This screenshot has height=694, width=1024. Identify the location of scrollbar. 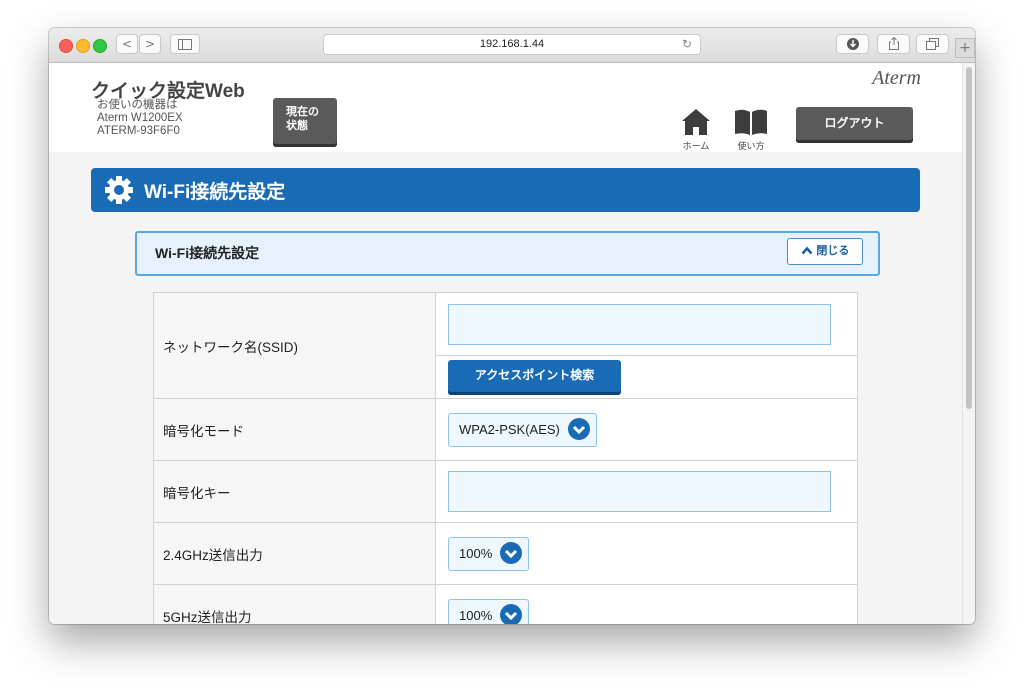
(968, 343).